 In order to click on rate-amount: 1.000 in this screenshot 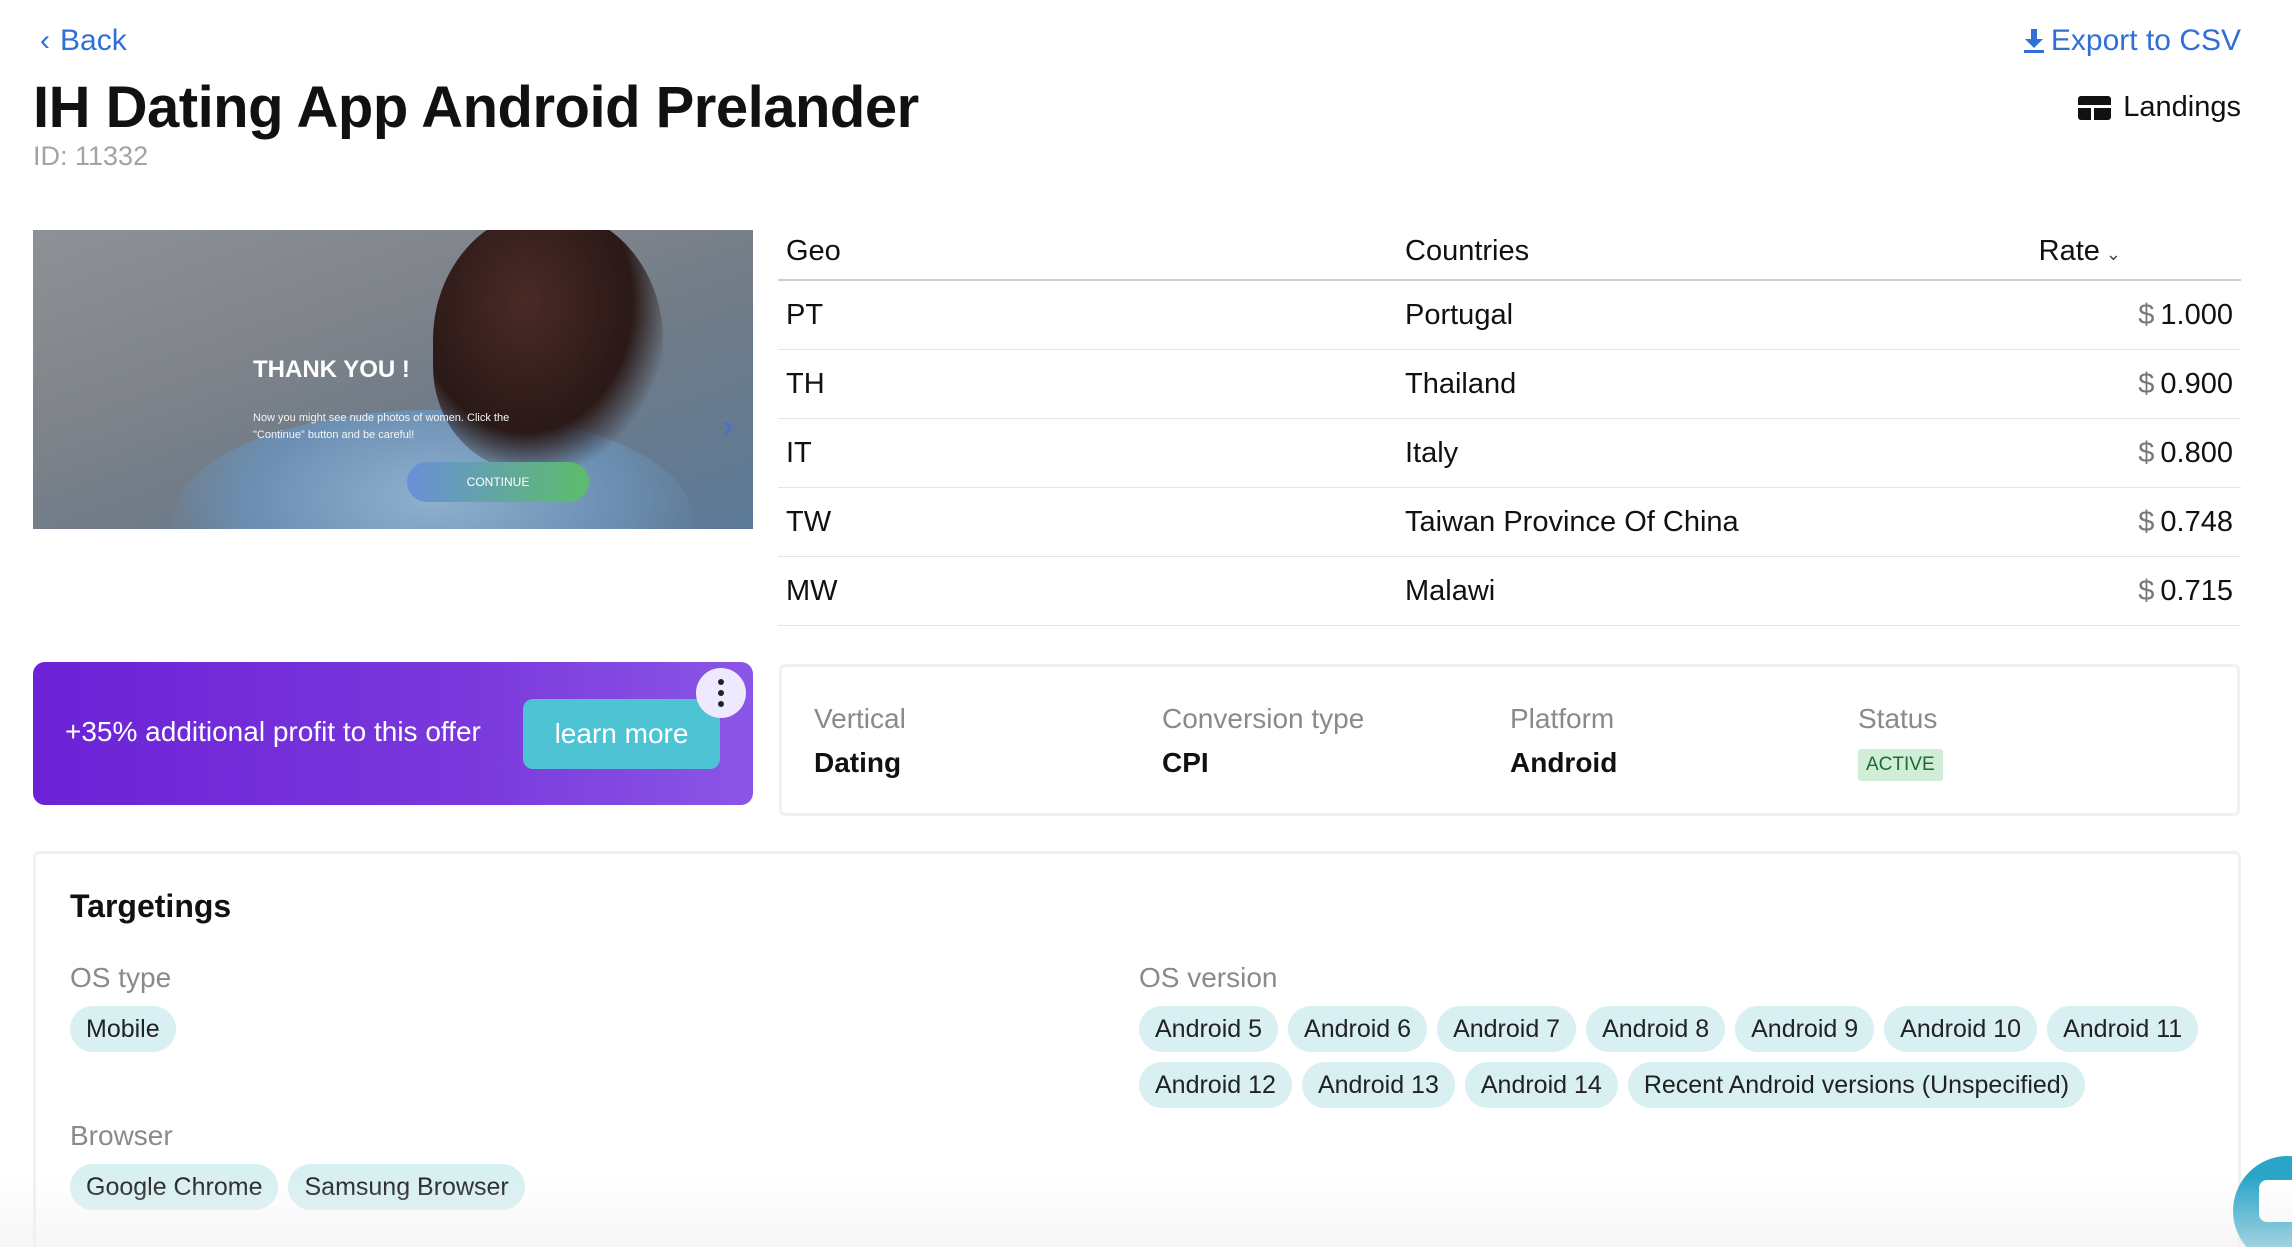, I will do `click(2196, 314)`.